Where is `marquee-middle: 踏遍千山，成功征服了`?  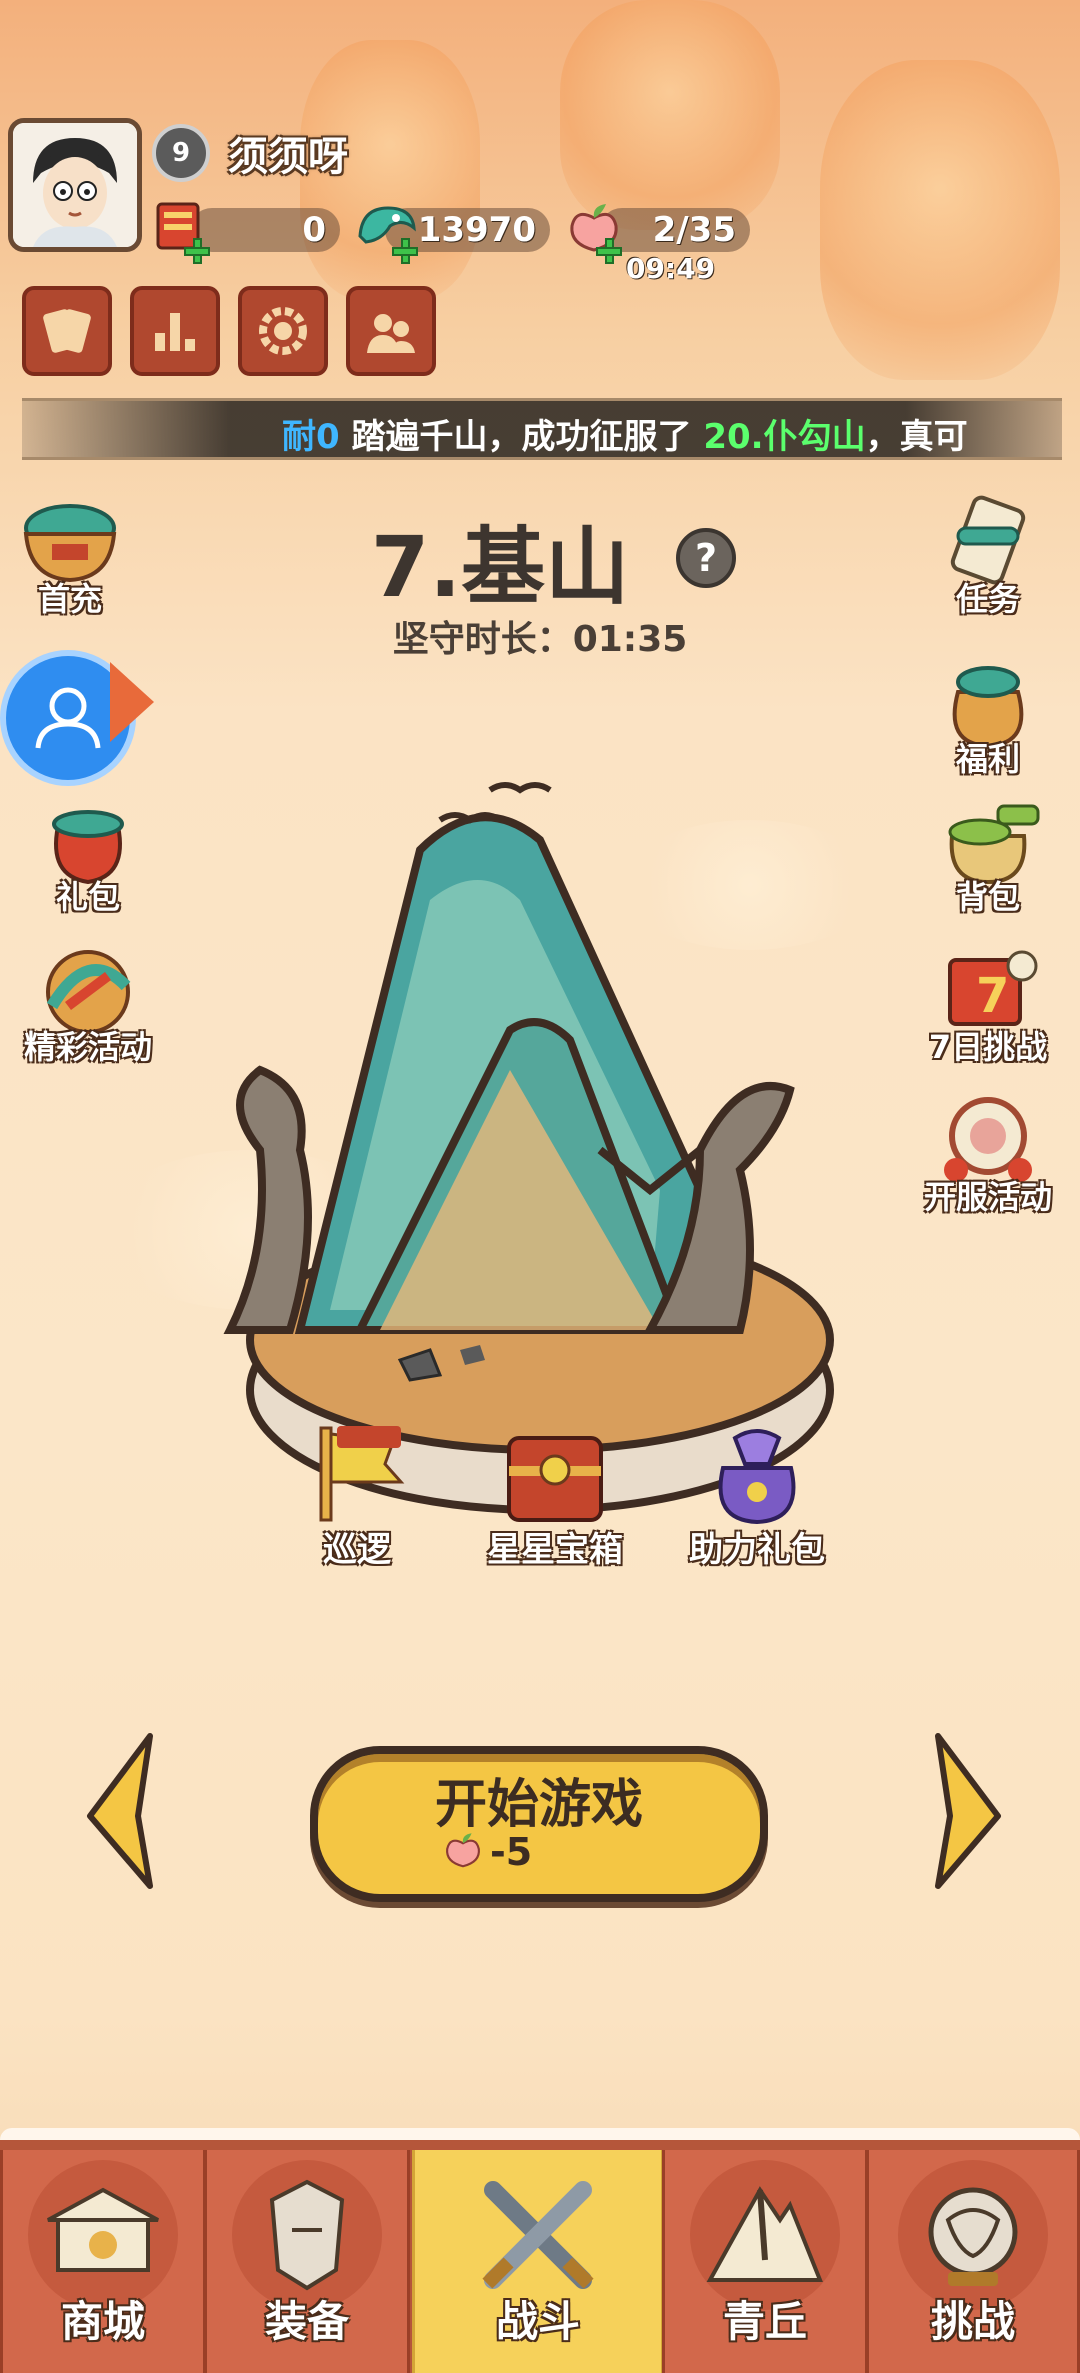 marquee-middle: 踏遍千山，成功征服了 is located at coordinates (521, 437).